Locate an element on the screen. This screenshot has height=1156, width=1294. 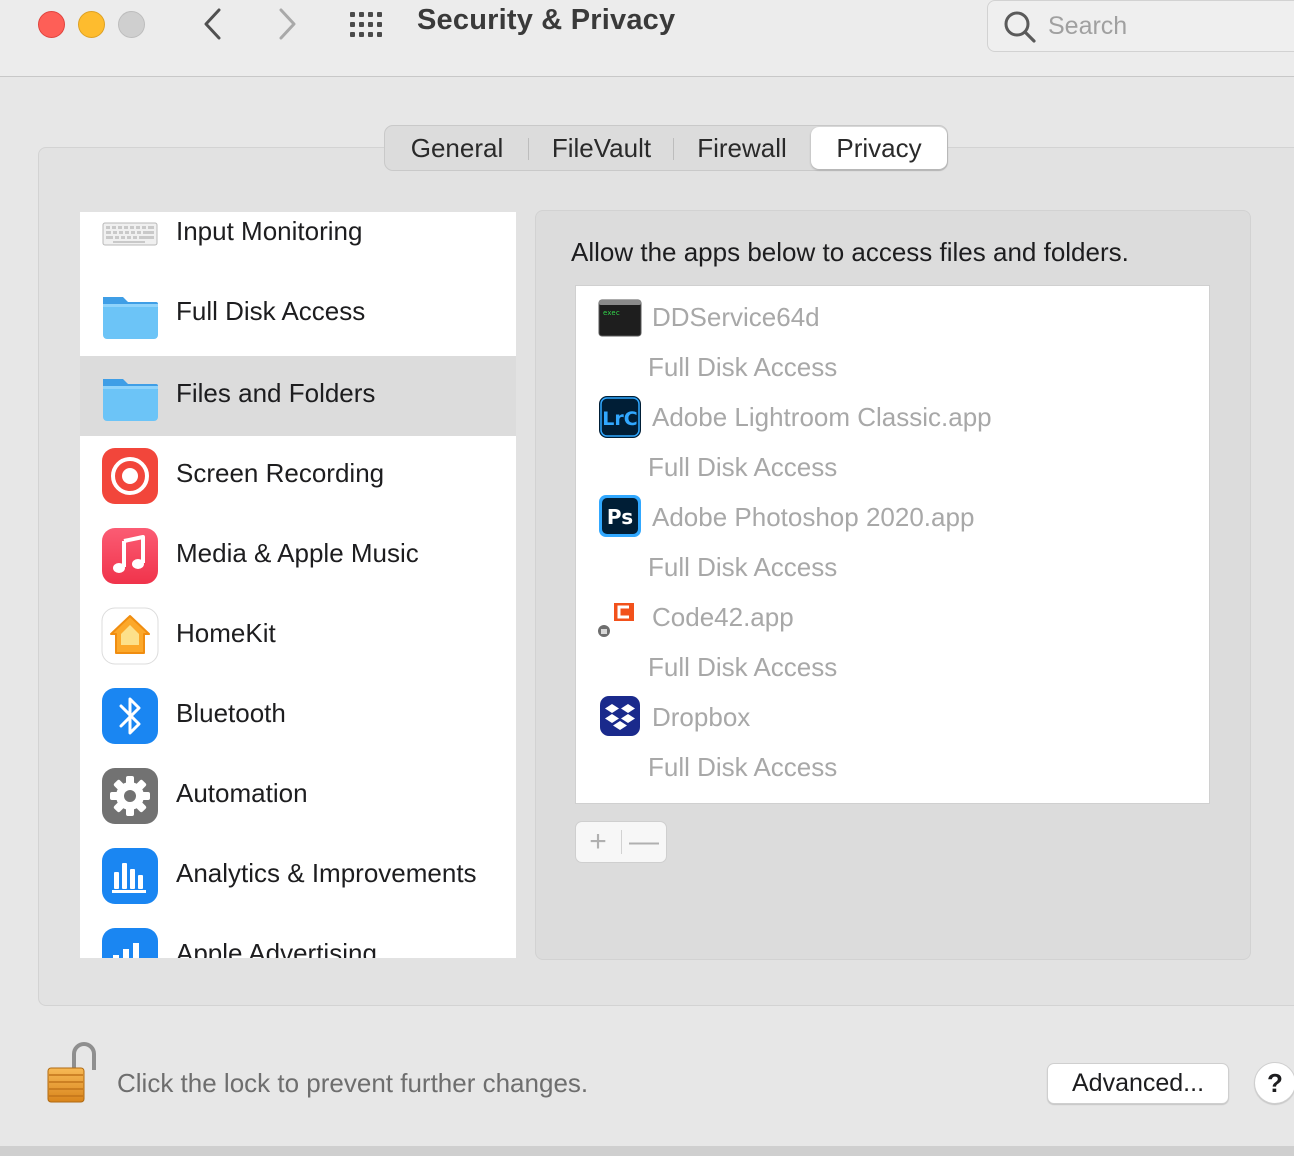
sidebar-item-media-apple-music: Media & Apple Music is located at coordinates (298, 554).